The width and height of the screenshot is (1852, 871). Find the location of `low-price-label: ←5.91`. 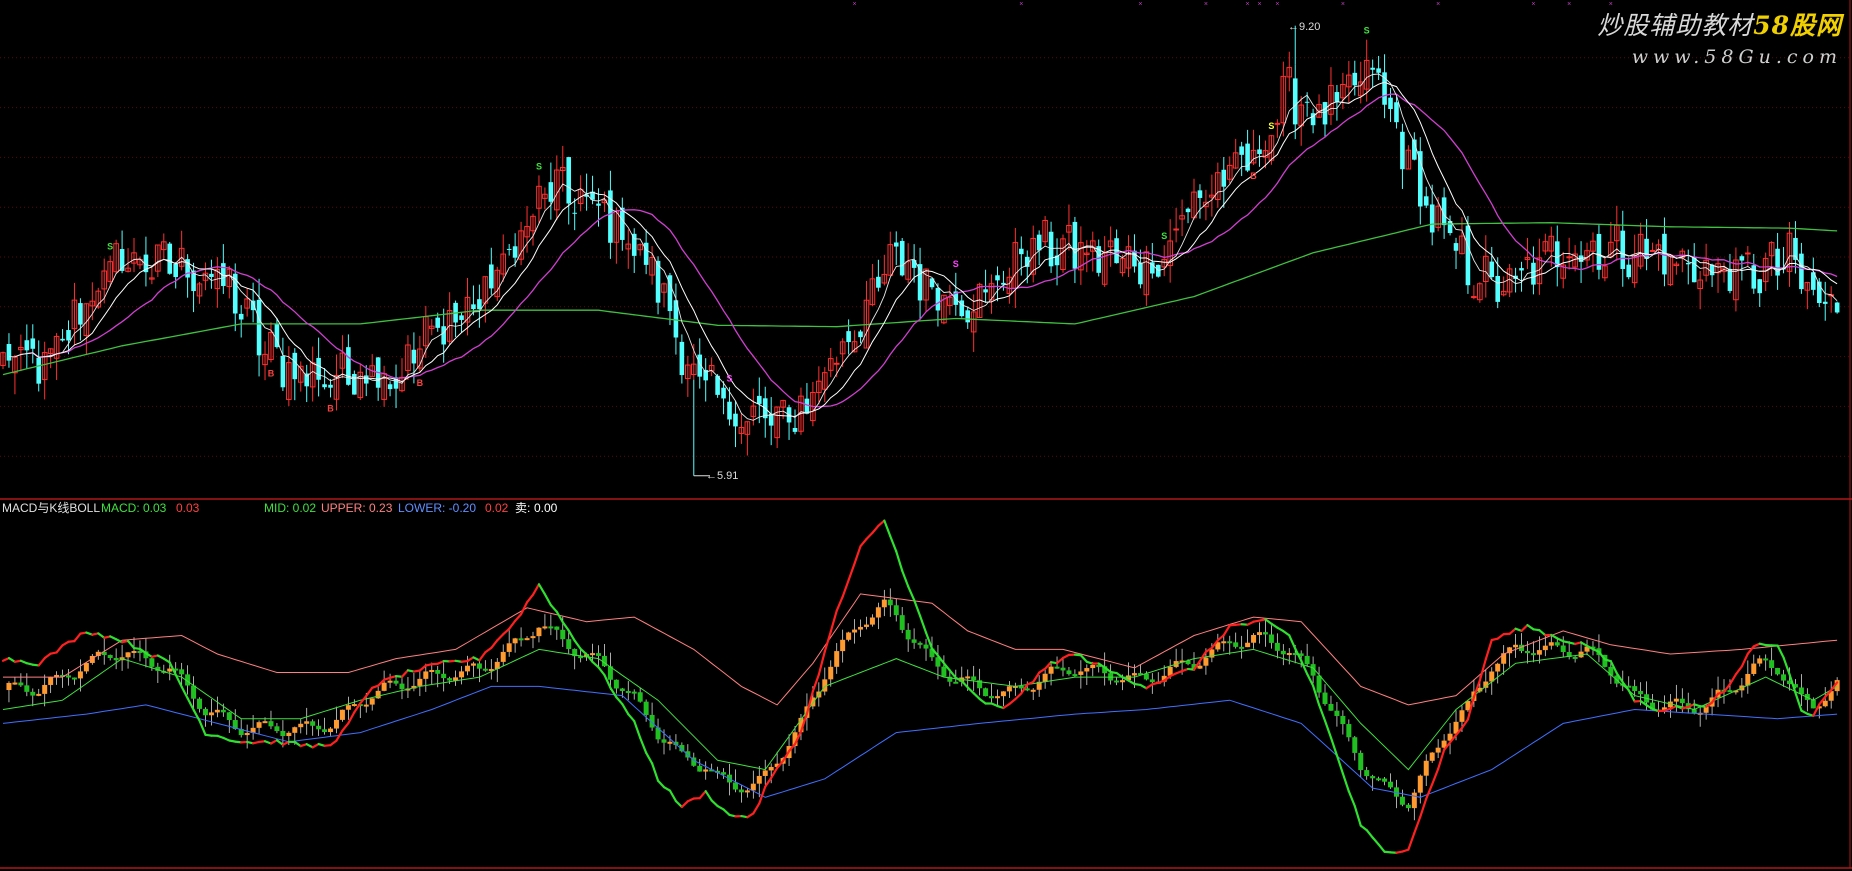

low-price-label: ←5.91 is located at coordinates (722, 476).